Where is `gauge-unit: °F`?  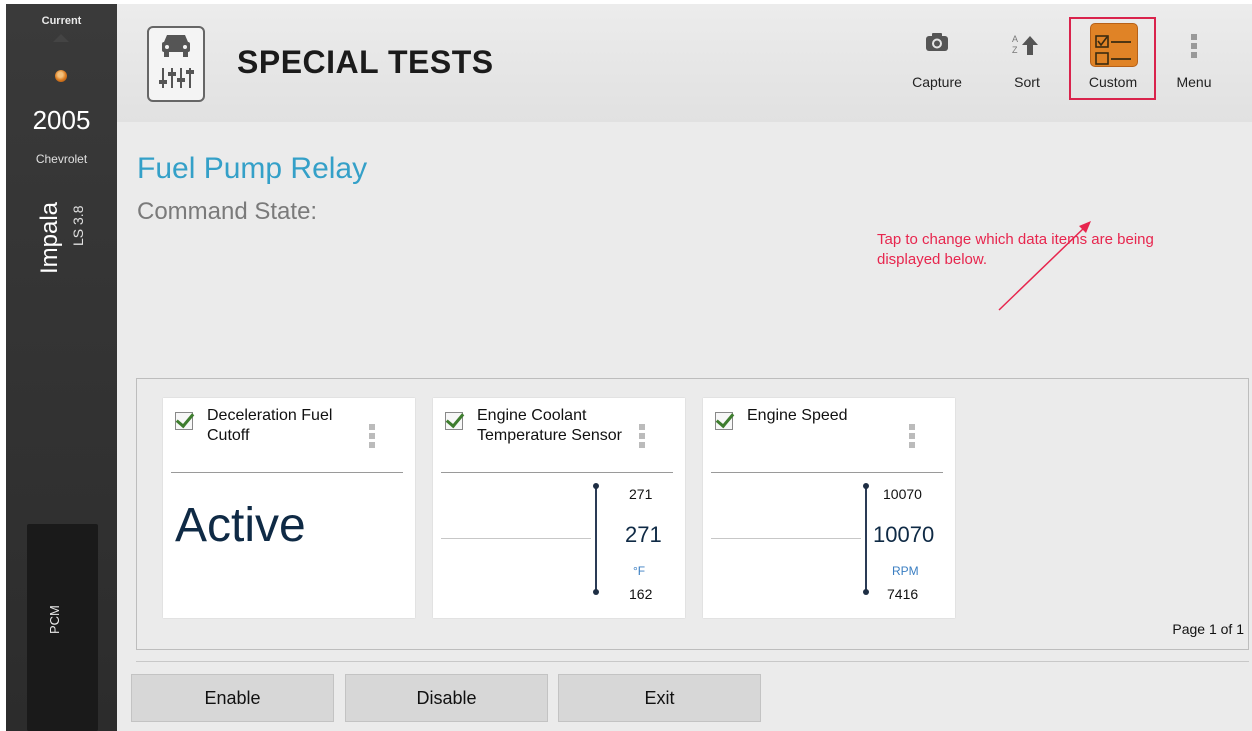 gauge-unit: °F is located at coordinates (639, 571).